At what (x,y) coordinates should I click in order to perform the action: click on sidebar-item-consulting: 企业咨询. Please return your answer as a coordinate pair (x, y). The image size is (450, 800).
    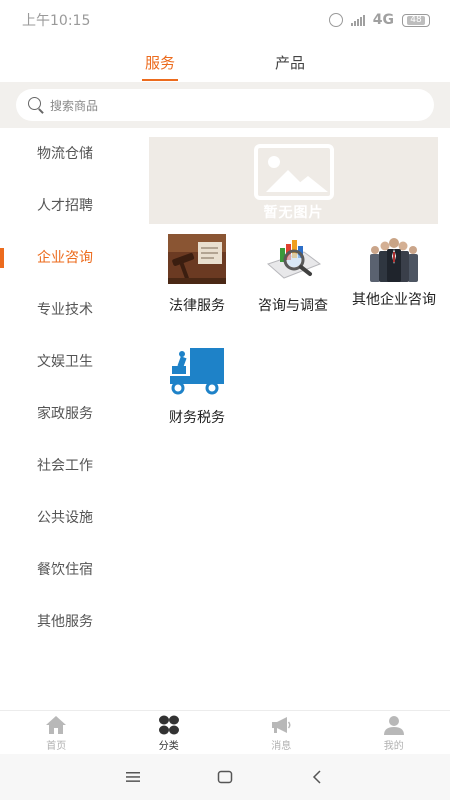
    Looking at the image, I should click on (70, 258).